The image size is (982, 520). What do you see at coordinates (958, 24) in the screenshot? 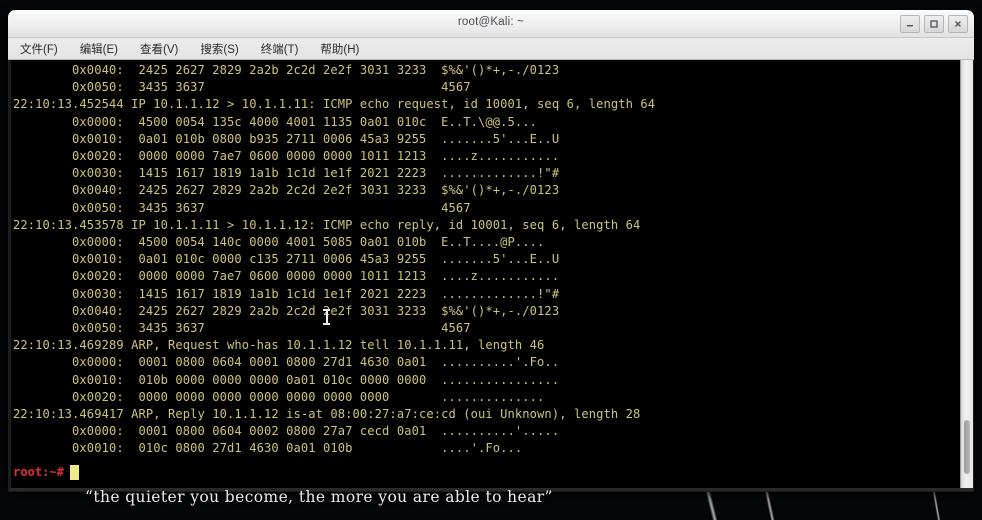
I see `close-button` at bounding box center [958, 24].